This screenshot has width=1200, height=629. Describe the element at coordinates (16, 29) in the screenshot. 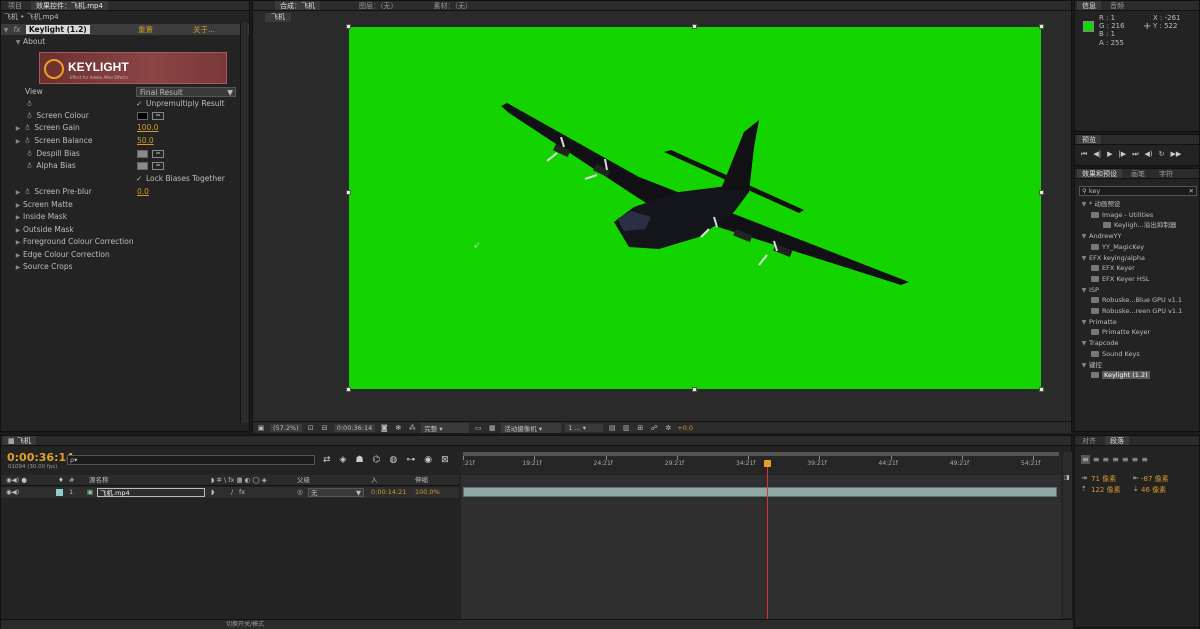

I see `fx-badge: fx` at that location.